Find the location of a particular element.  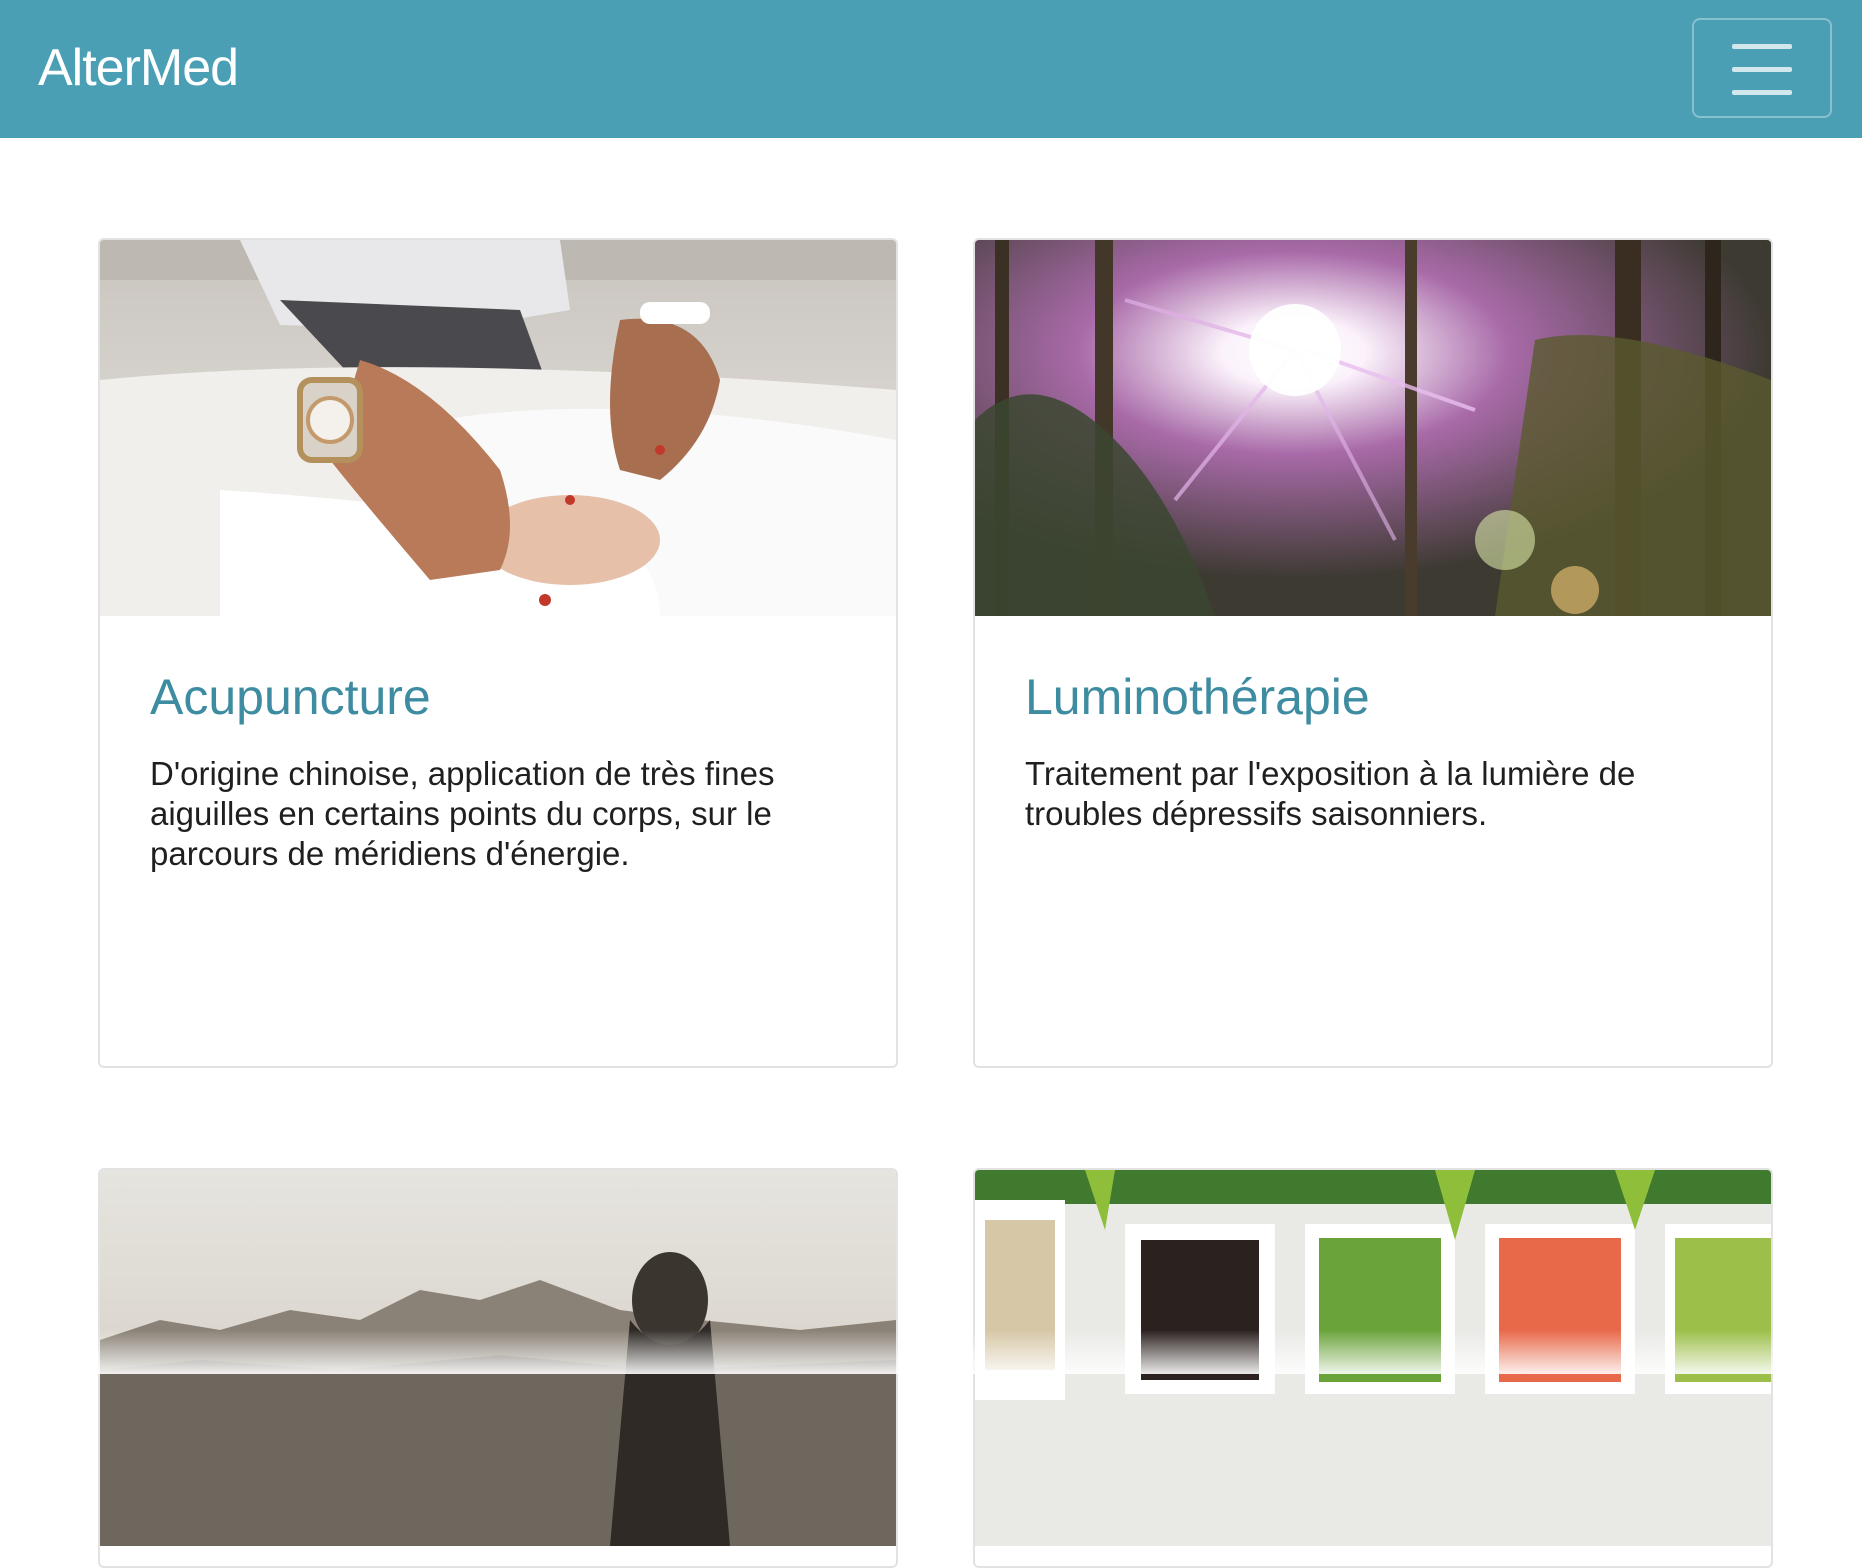

card-title: Acupuncture is located at coordinates (290, 697).